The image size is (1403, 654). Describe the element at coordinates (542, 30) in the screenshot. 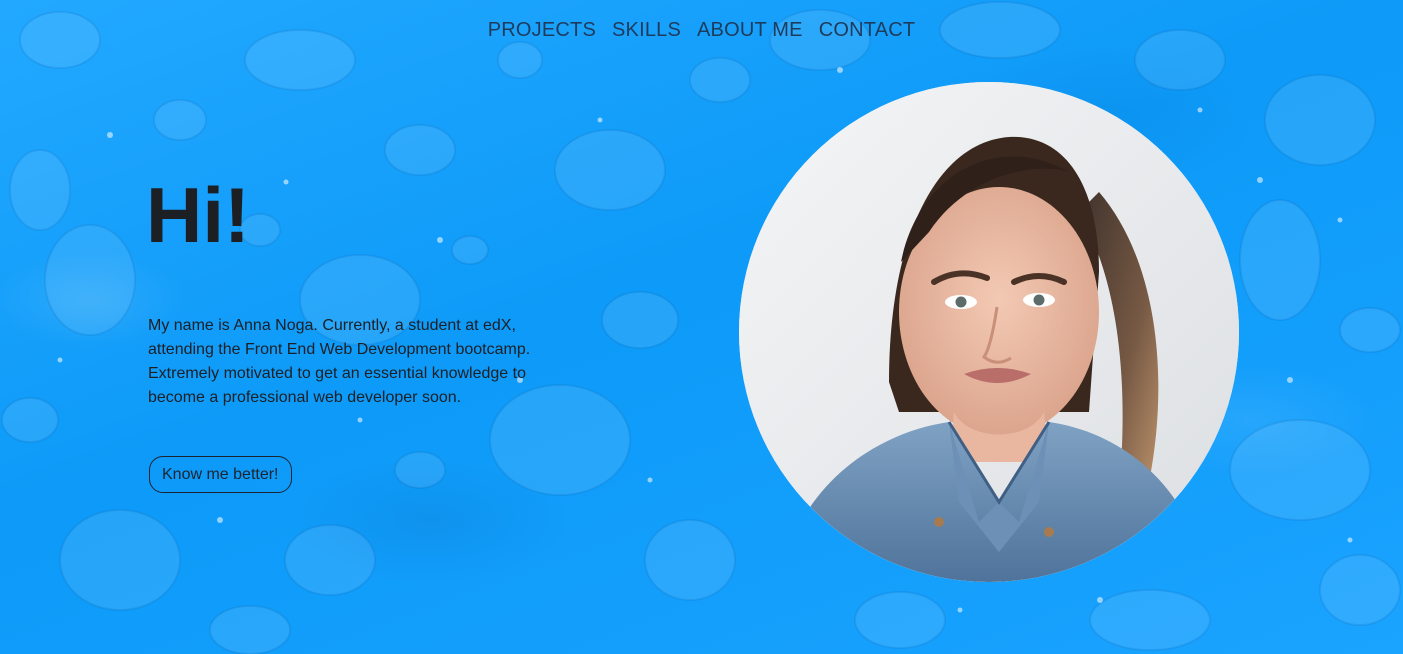

I see `nav-link-projects: PROJECTS` at that location.